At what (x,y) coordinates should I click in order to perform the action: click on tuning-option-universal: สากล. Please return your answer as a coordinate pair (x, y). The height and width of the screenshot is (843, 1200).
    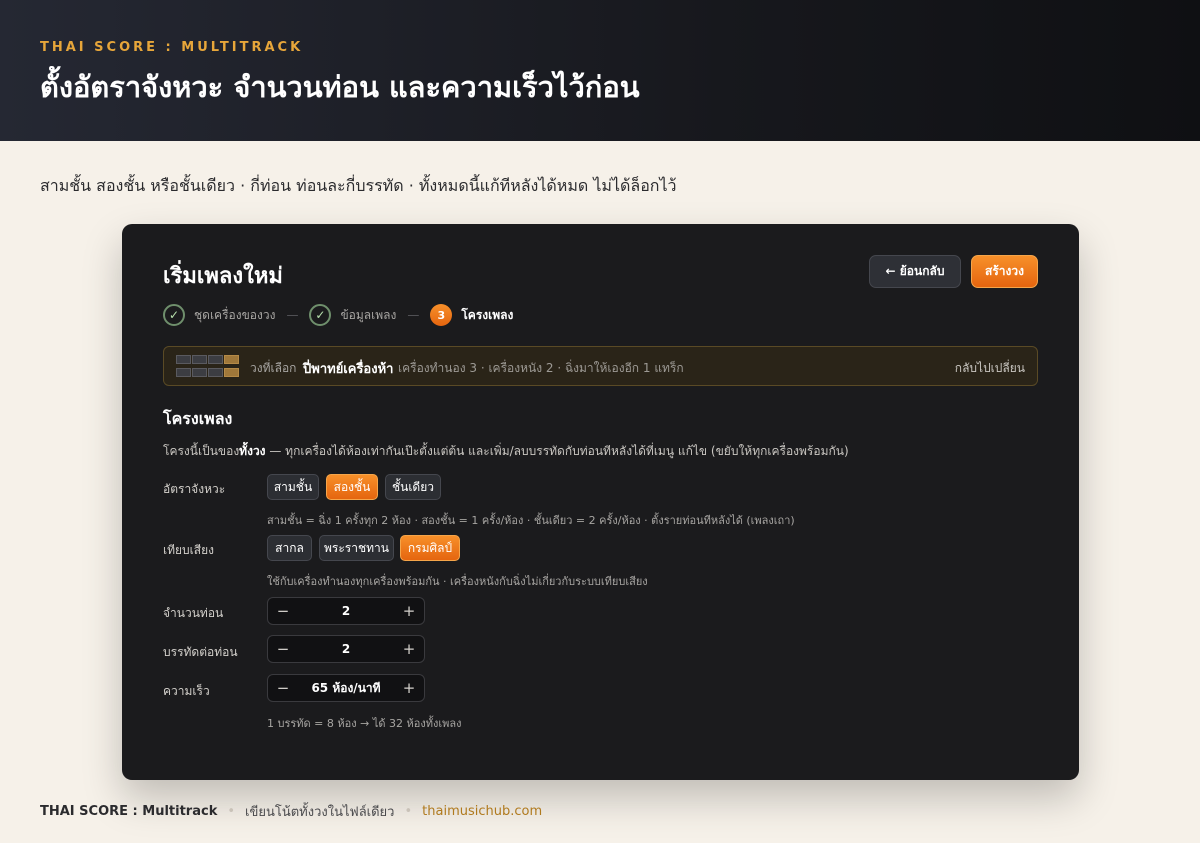
    Looking at the image, I should click on (289, 548).